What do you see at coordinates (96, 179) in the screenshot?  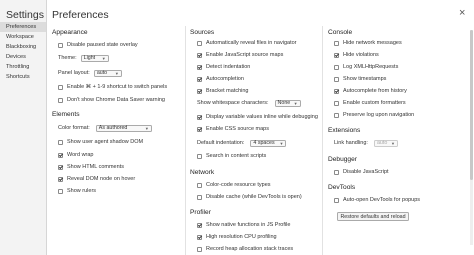 I see `setting-reveal-dom: Reveal DOM node on hover` at bounding box center [96, 179].